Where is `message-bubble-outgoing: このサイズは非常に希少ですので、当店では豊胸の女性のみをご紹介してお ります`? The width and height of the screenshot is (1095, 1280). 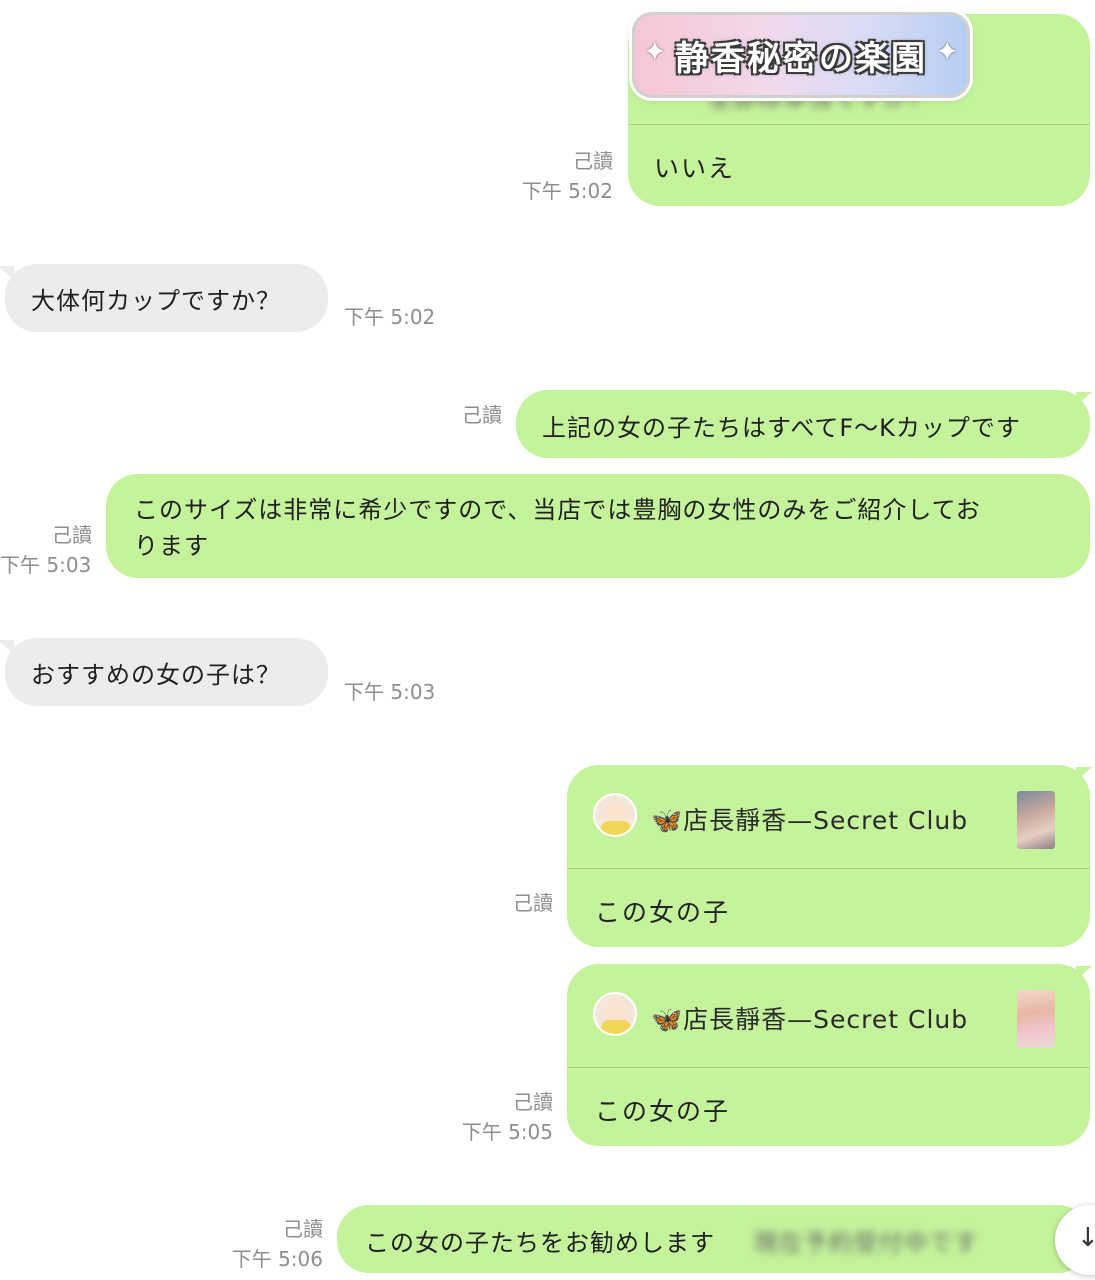
message-bubble-outgoing: このサイズは非常に希少ですので、当店では豊胸の女性のみをご紹介してお ります is located at coordinates (598, 526).